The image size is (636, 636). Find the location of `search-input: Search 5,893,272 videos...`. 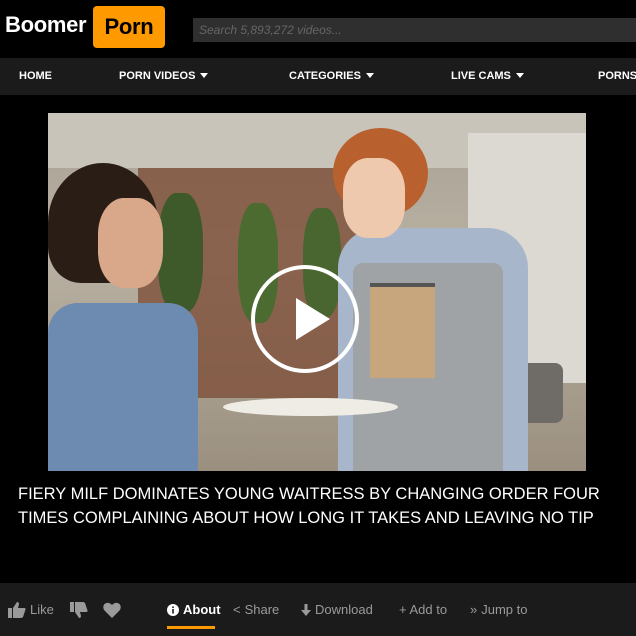

search-input: Search 5,893,272 videos... is located at coordinates (414, 30).